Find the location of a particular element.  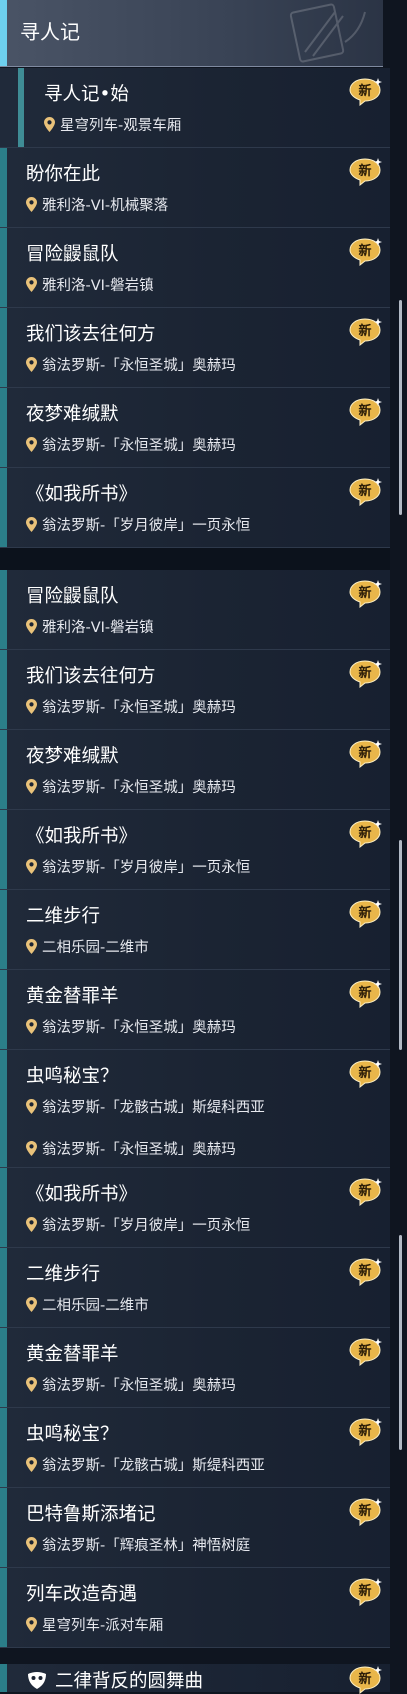

item-location: 星穹列车-观景车厢 is located at coordinates (112, 124).